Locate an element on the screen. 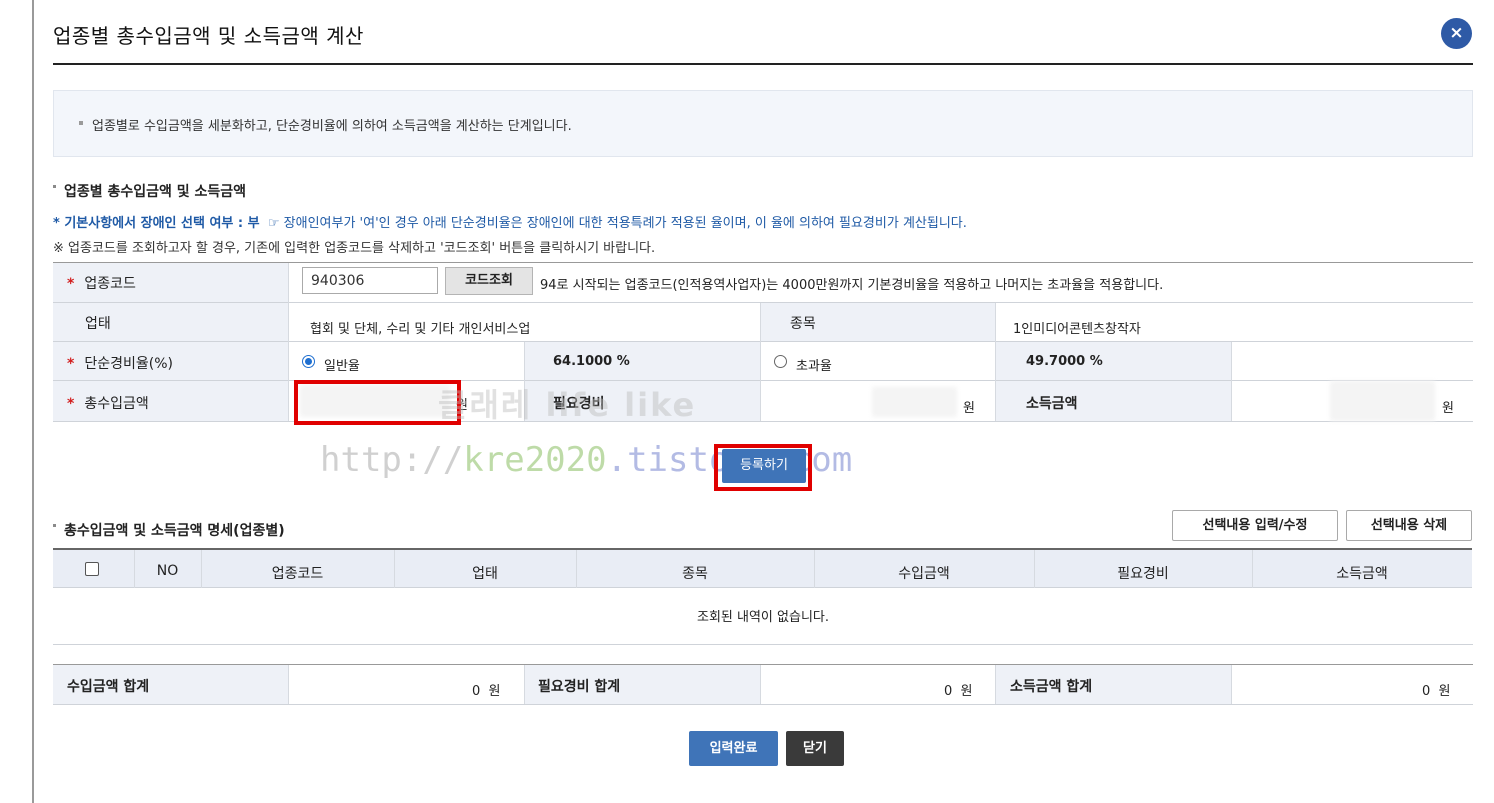 This screenshot has height=803, width=1494. total-income-label: 수입금액 합계 is located at coordinates (108, 687).